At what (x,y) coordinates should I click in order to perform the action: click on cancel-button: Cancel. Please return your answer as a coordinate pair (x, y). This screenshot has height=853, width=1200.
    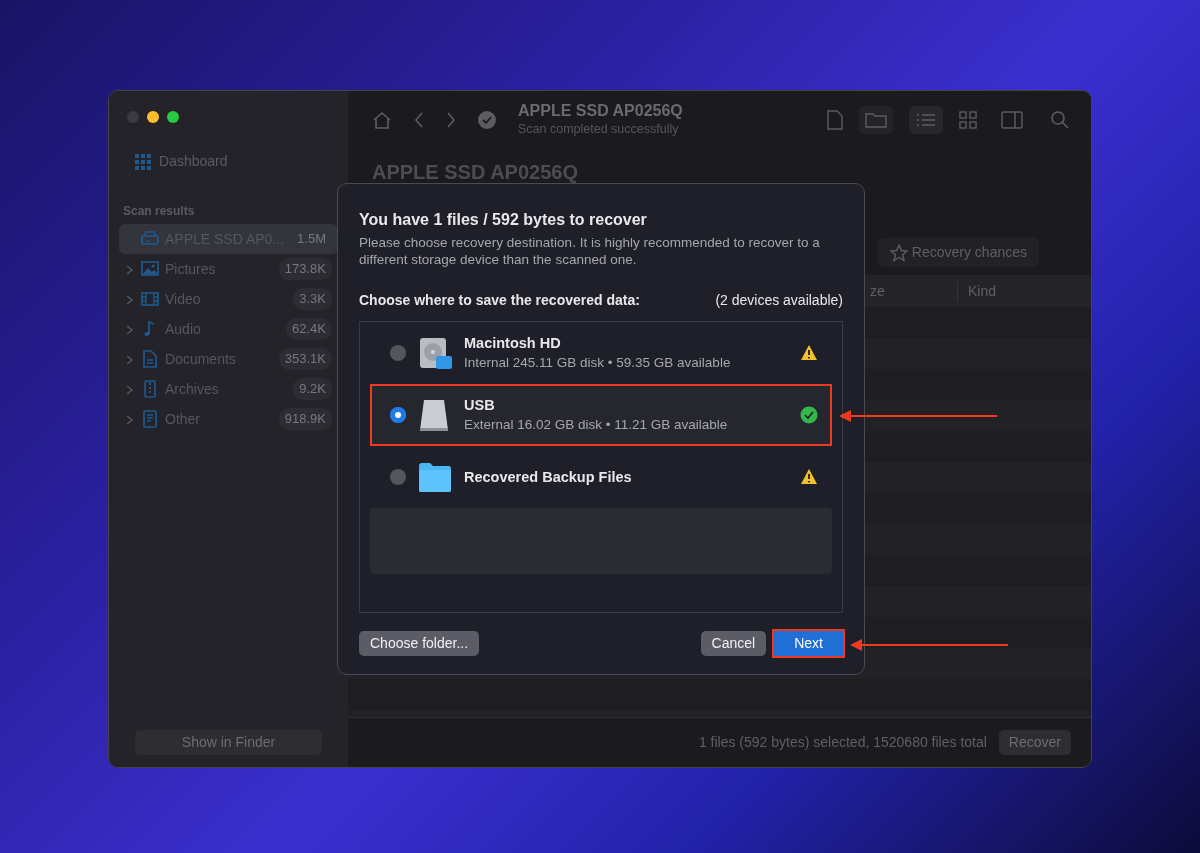
    Looking at the image, I should click on (733, 643).